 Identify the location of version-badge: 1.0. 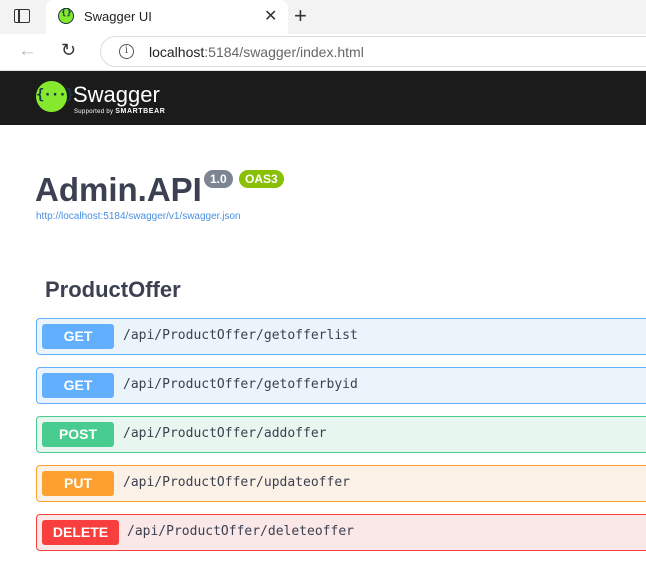
(218, 179).